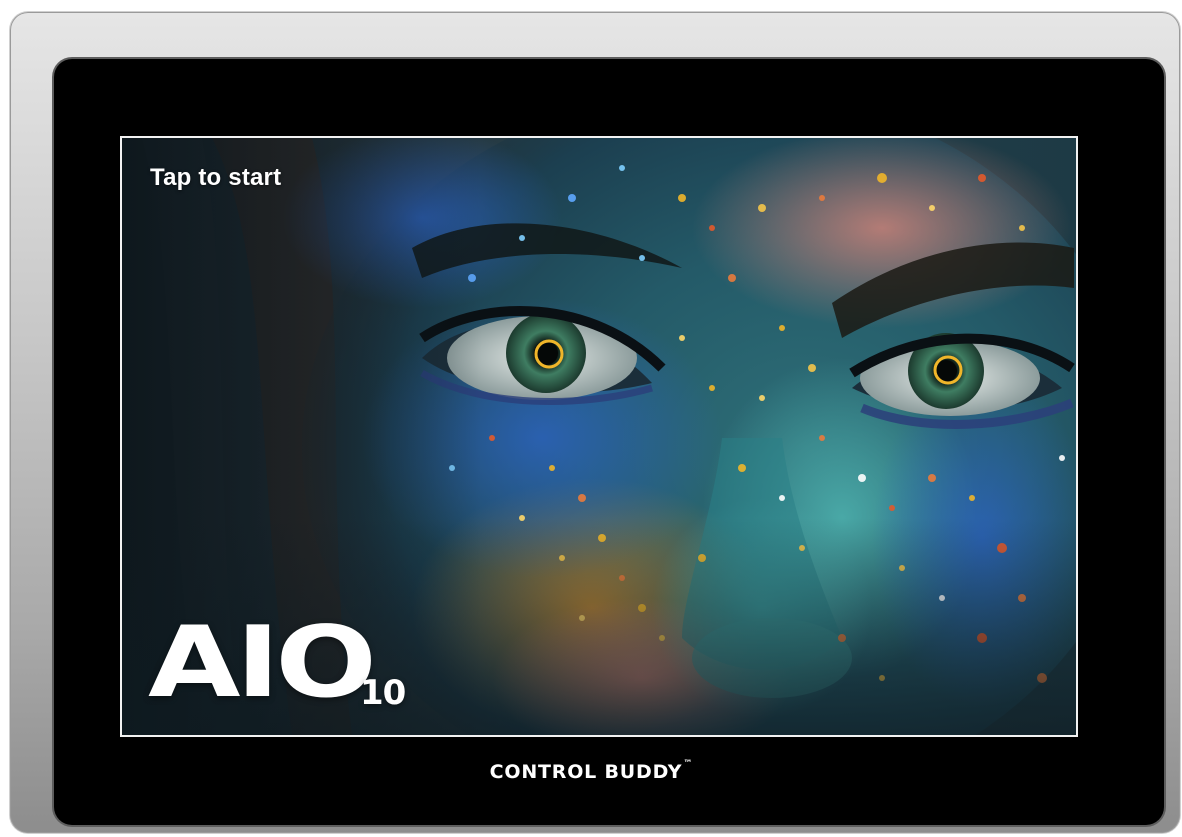 The width and height of the screenshot is (1182, 837). Describe the element at coordinates (586, 772) in the screenshot. I see `brand-name: CONTROL BUDDY` at that location.